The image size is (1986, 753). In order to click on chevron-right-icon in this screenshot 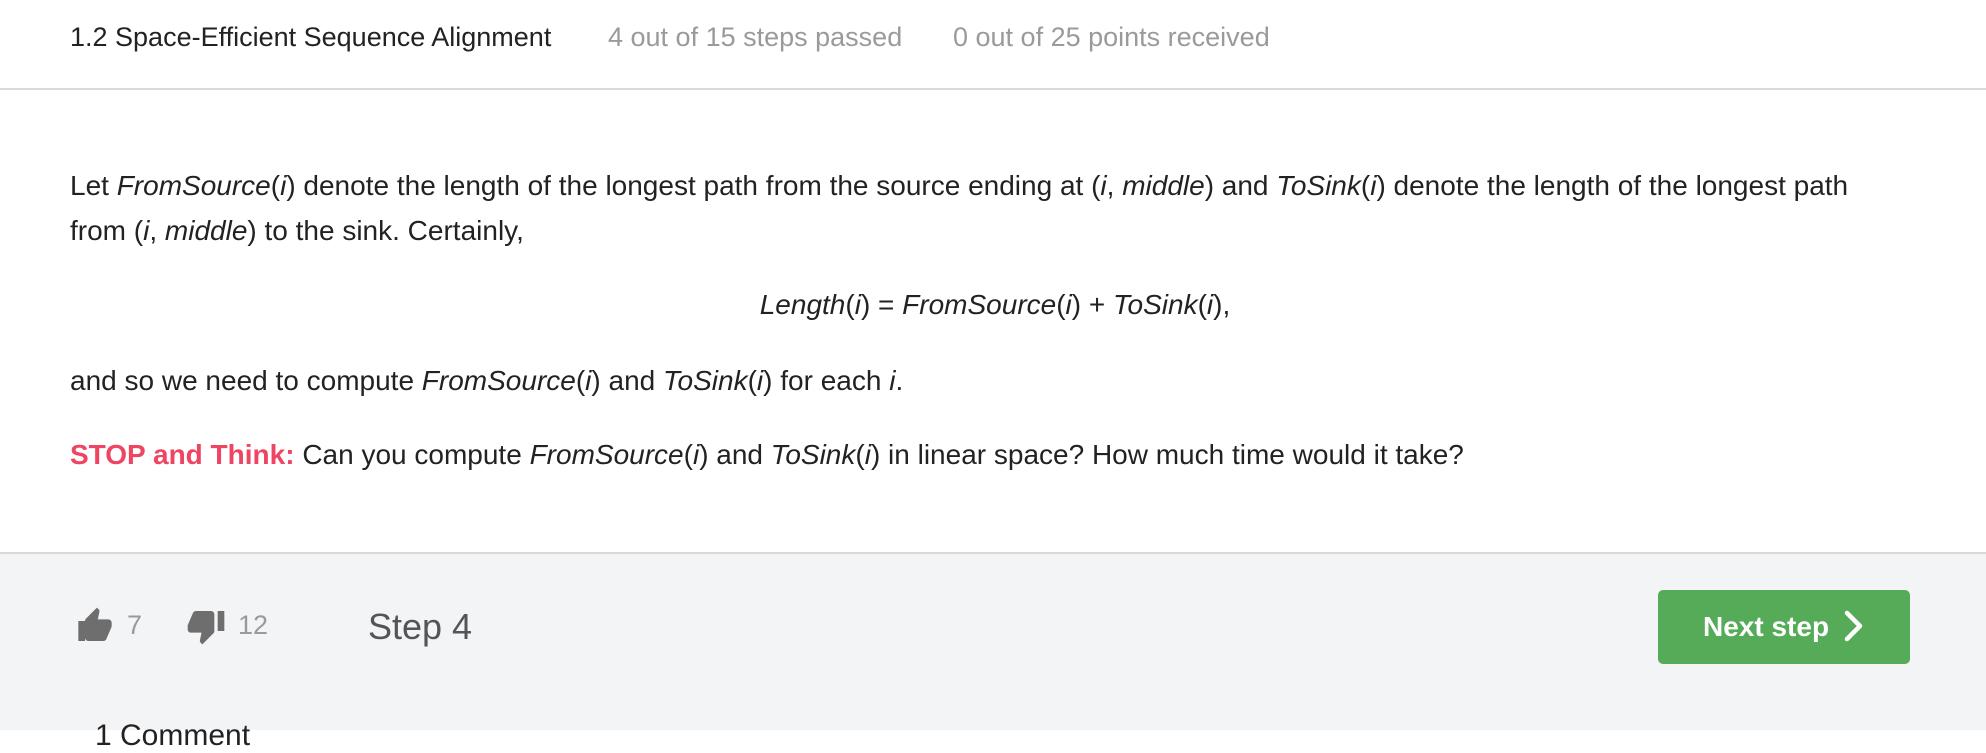, I will do `click(1854, 626)`.